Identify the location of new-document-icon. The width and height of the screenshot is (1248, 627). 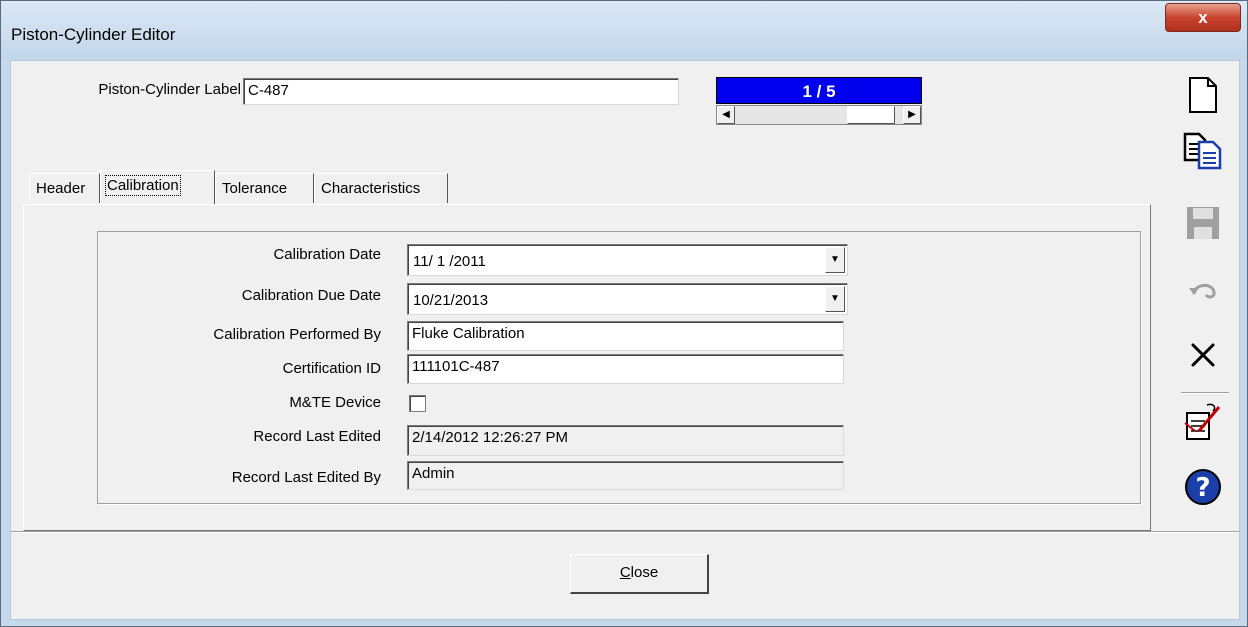
(1203, 95).